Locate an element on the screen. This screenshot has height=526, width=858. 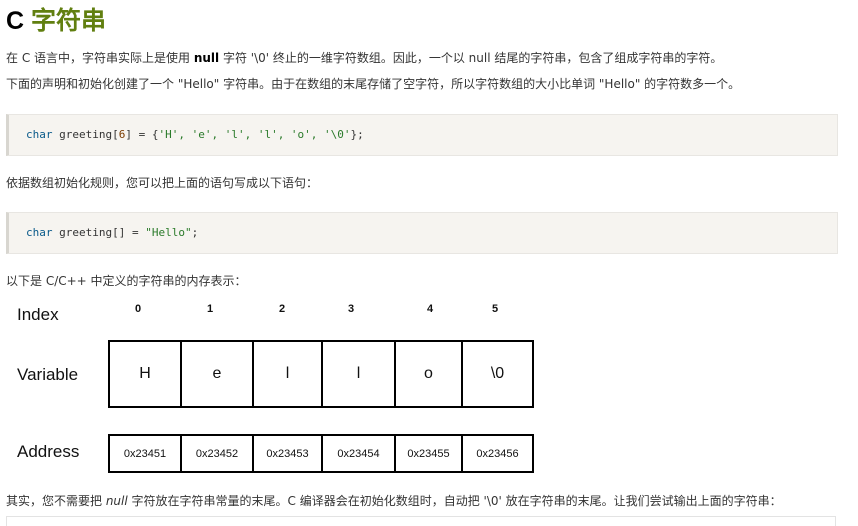
address-cell: 0x23451 is located at coordinates (146, 453).